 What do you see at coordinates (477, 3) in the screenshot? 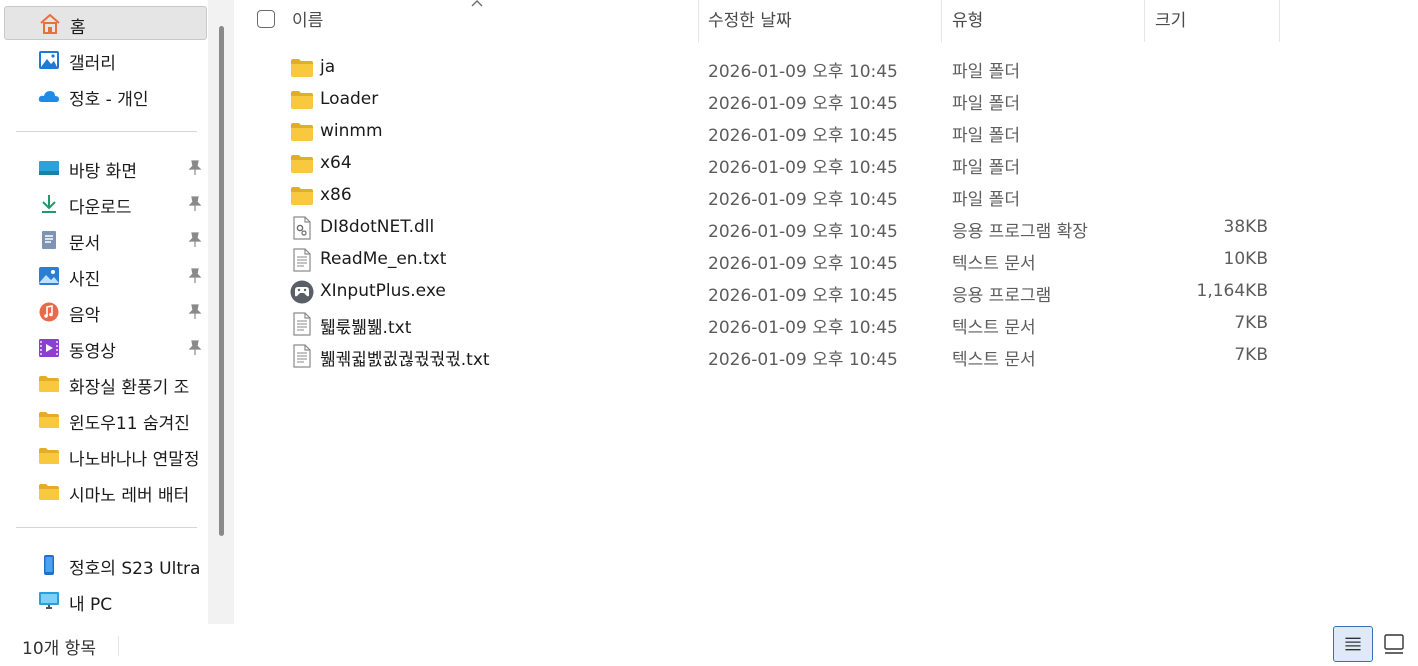
I see `sort-ascending-icon` at bounding box center [477, 3].